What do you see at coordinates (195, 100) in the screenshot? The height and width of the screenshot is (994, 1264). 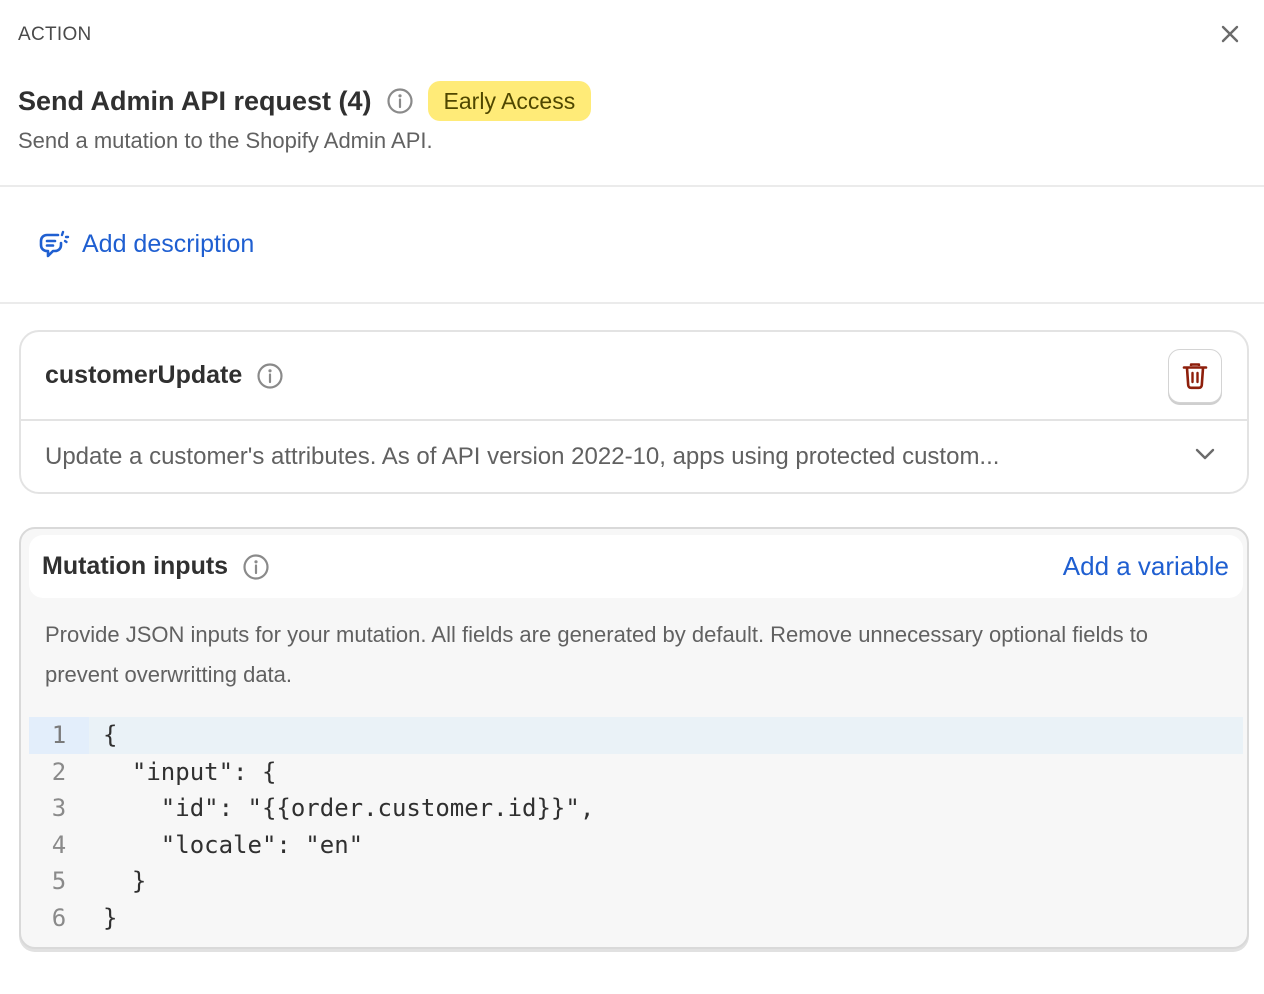 I see `page-title: Send Admin API request (4)` at bounding box center [195, 100].